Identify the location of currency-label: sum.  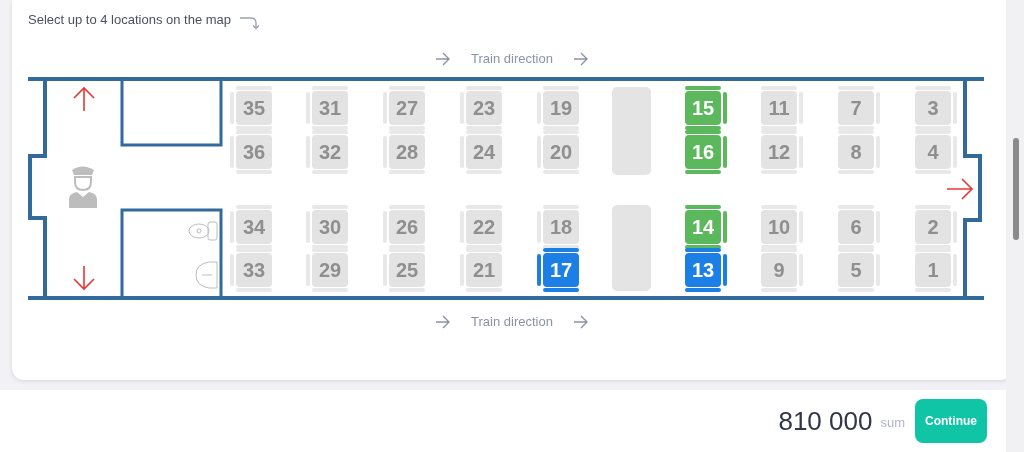
(892, 423).